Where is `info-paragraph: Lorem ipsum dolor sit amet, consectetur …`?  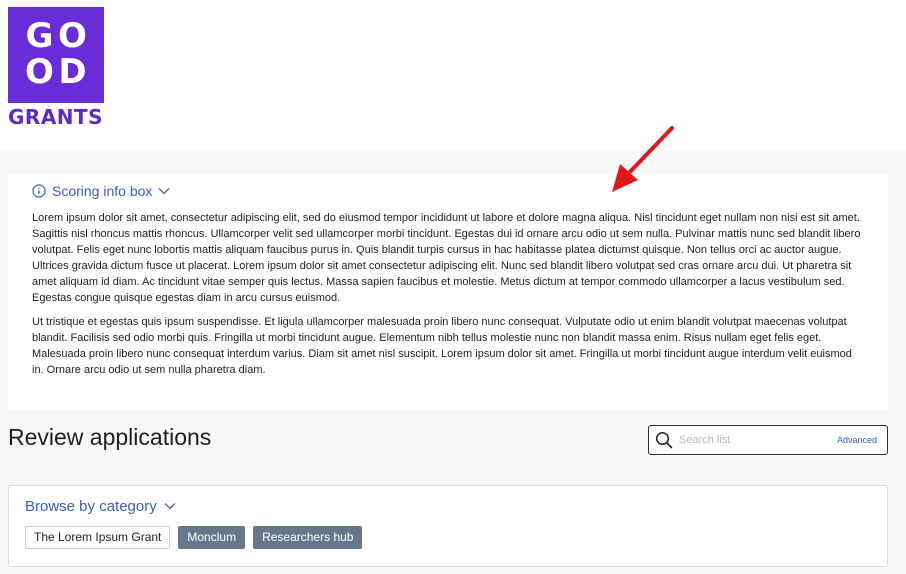 info-paragraph: Lorem ipsum dolor sit amet, consectetur … is located at coordinates (446, 258).